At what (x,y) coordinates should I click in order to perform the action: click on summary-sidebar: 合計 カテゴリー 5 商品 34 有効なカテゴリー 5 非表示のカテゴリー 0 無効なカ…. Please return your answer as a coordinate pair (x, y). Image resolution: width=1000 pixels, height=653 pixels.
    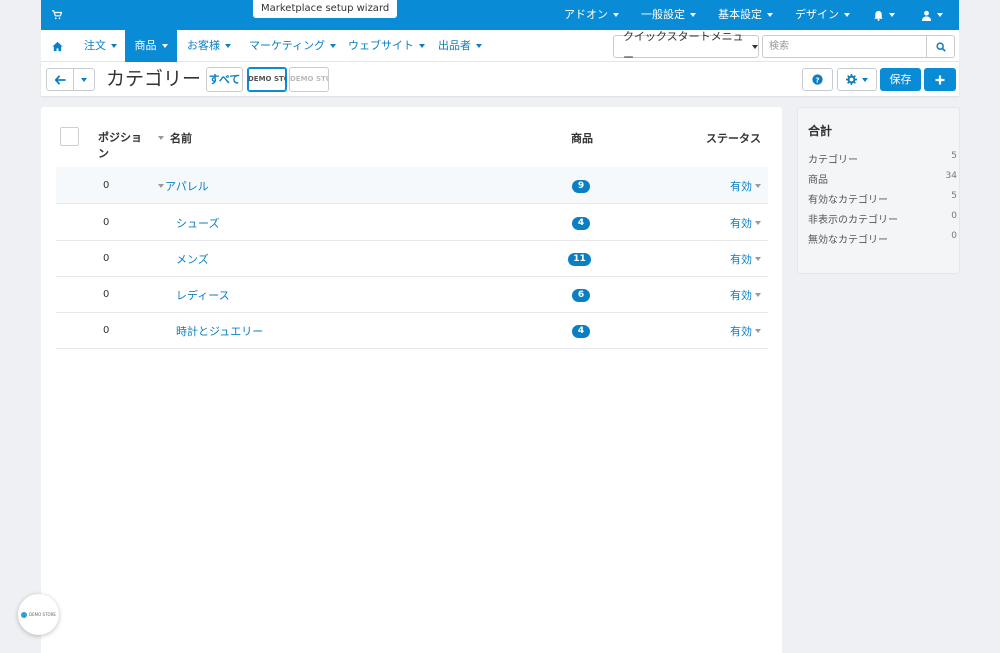
    Looking at the image, I should click on (878, 190).